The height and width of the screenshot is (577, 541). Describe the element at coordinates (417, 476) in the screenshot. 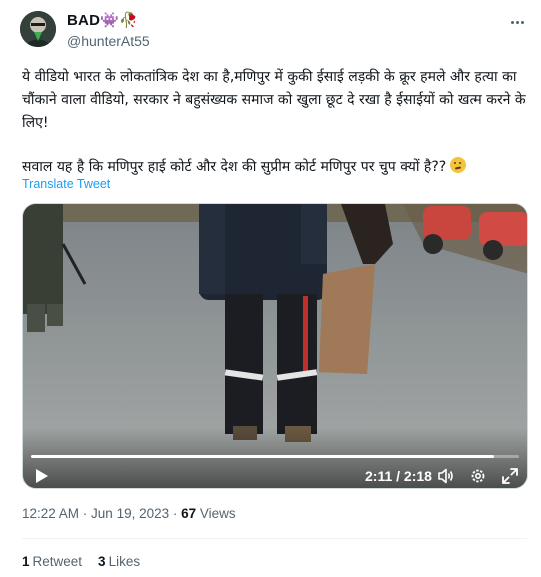

I see `duration: 2:18` at that location.